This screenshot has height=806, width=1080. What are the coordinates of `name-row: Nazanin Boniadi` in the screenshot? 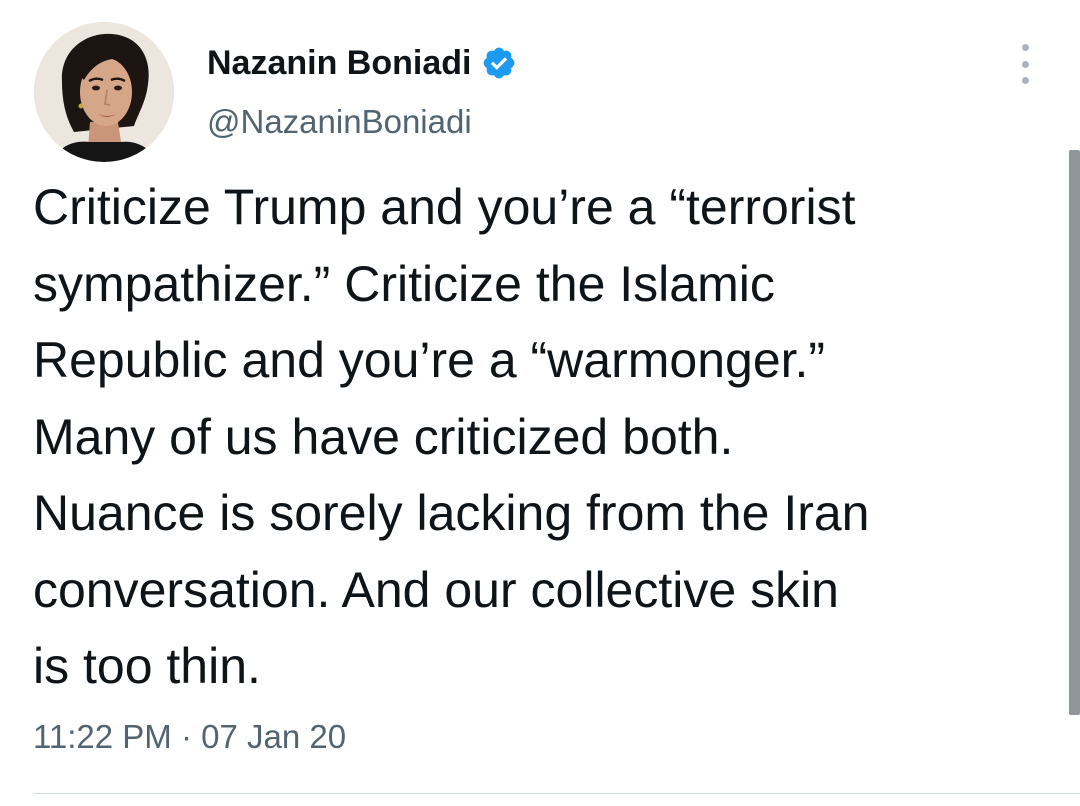 It's located at (362, 63).